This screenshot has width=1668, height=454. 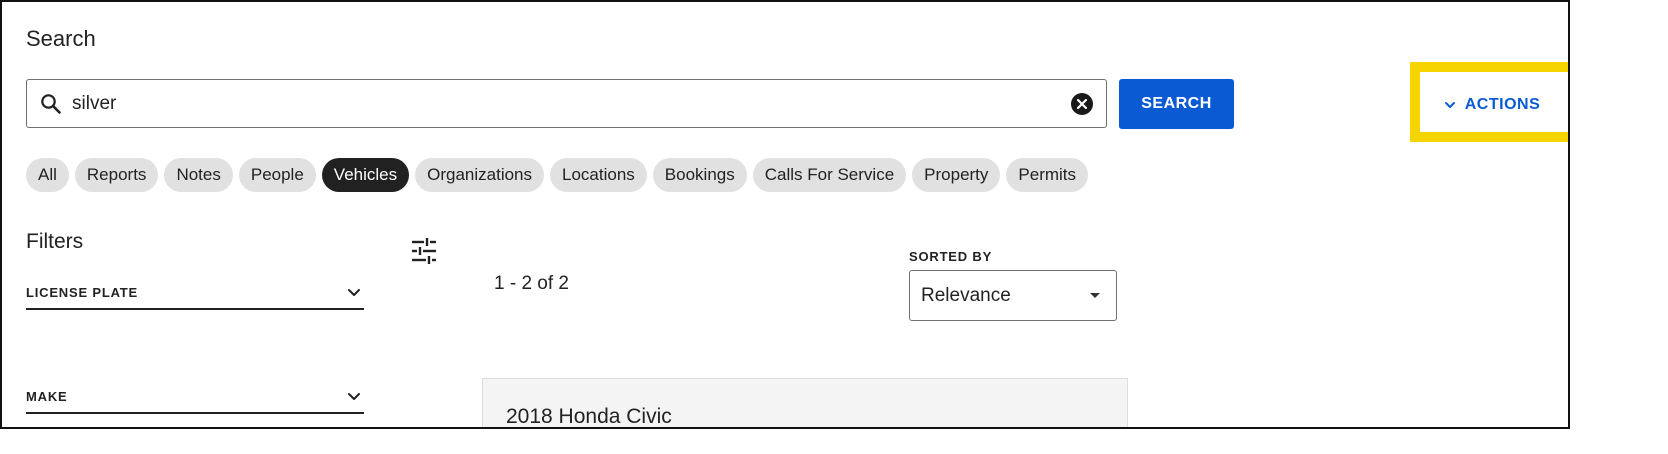 I want to click on search-input: silver, so click(x=566, y=103).